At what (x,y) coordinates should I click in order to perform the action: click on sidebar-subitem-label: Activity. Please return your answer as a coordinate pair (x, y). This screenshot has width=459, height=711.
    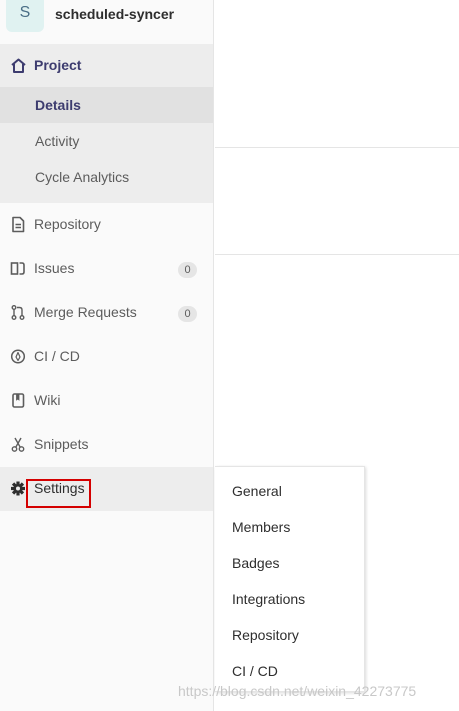
    Looking at the image, I should click on (57, 141).